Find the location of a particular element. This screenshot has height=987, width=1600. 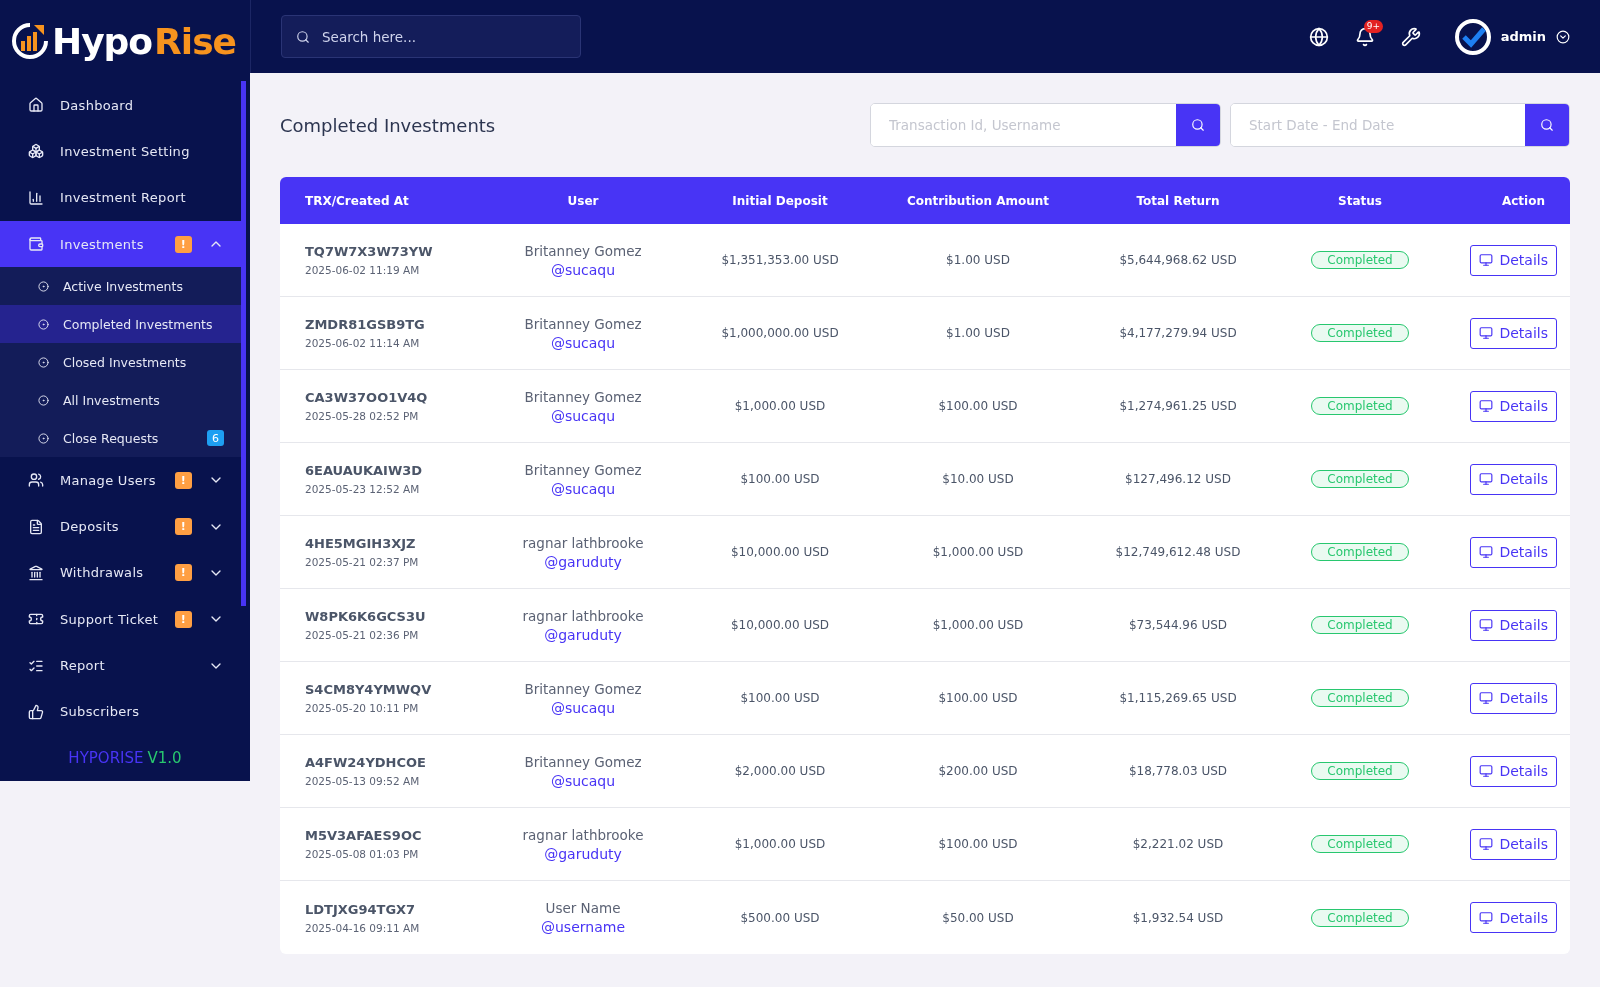

submenu-item: Completed Investments is located at coordinates (122, 324).